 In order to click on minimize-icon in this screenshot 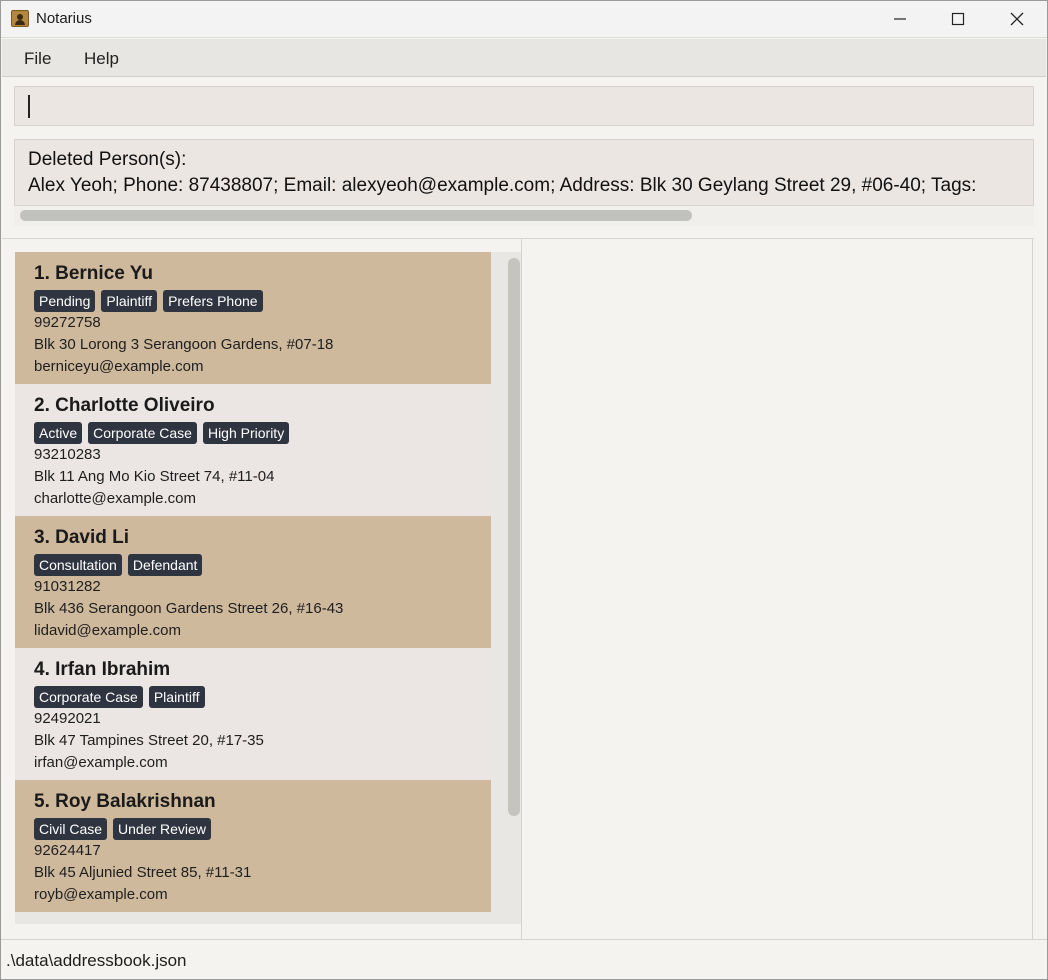, I will do `click(900, 19)`.